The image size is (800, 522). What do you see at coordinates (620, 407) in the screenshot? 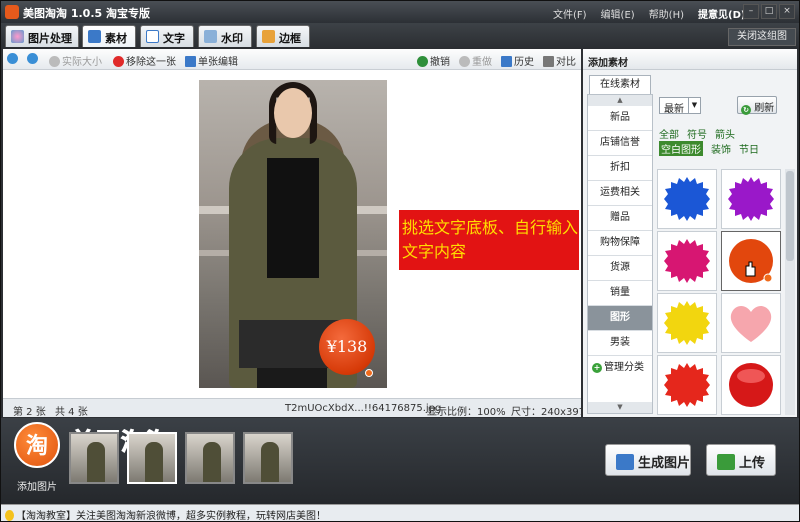
I see `scroll-down-icon: ▼` at bounding box center [620, 407].